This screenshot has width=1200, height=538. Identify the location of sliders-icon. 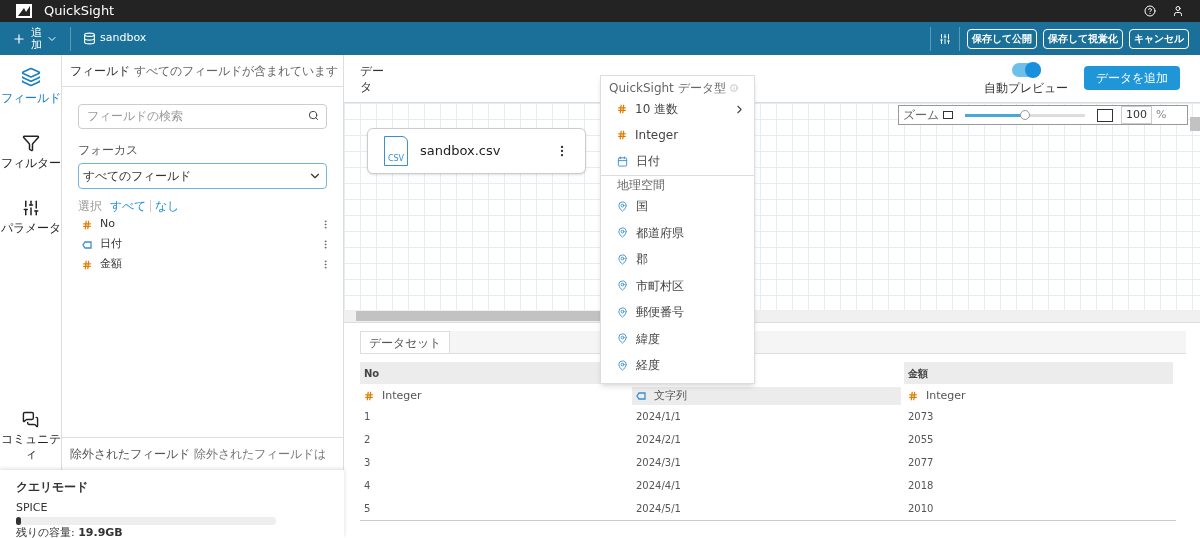
(30, 208).